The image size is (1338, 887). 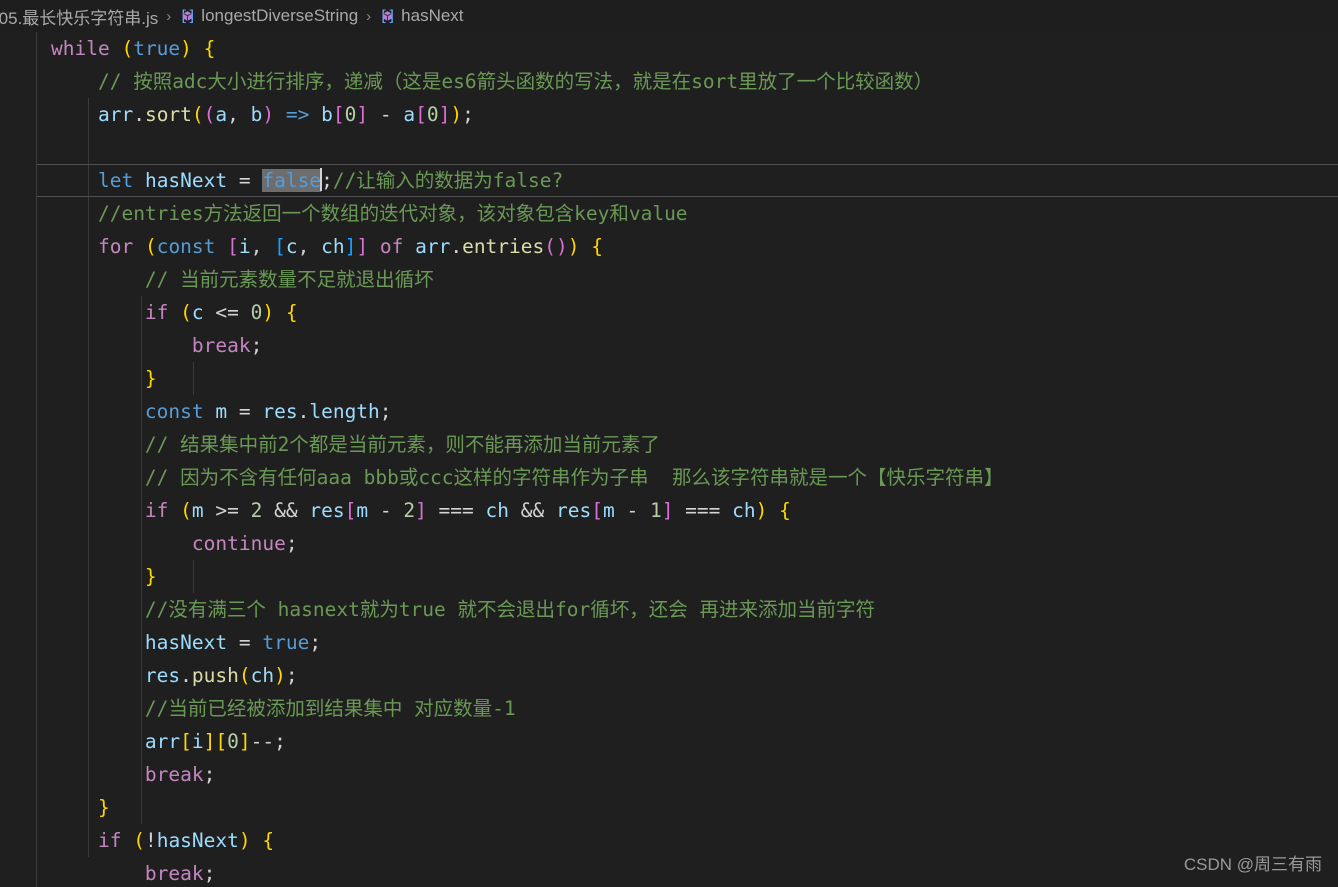 What do you see at coordinates (215, 675) in the screenshot?
I see `code-token: push` at bounding box center [215, 675].